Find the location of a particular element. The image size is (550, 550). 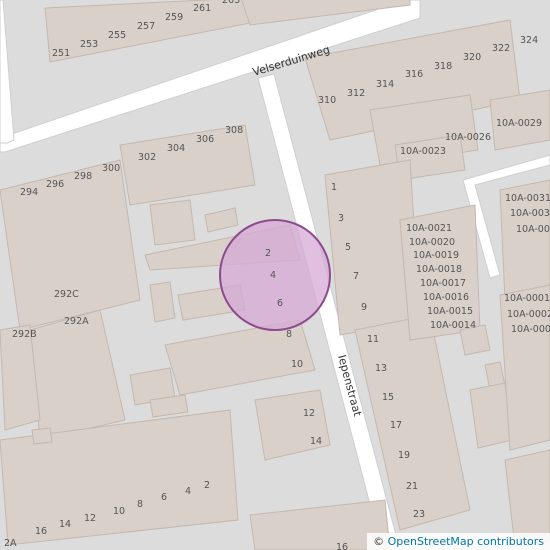

map-attribution: © OpenStreetMap contributors is located at coordinates (458, 541).